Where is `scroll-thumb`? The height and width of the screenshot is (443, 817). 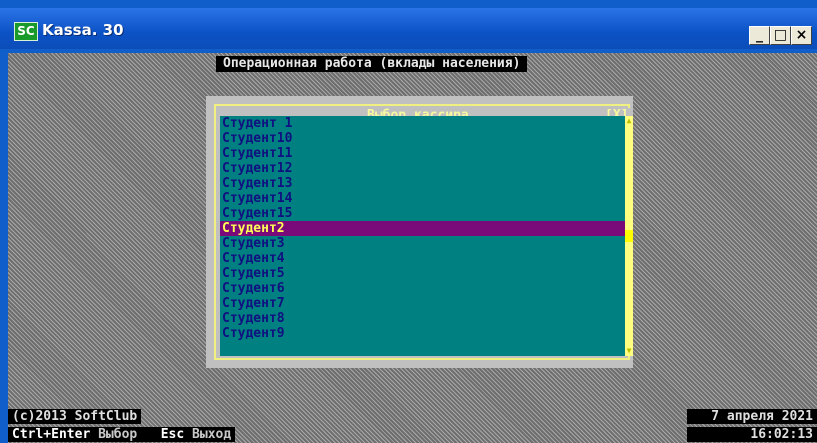 scroll-thumb is located at coordinates (629, 236).